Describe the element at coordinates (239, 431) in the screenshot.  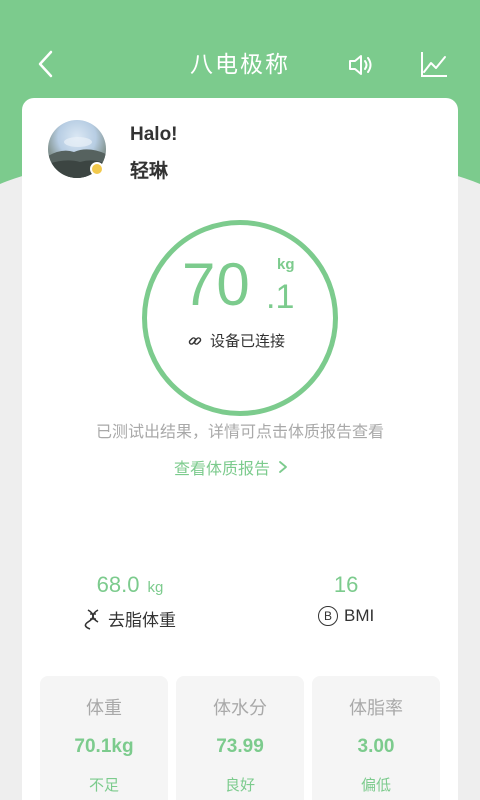
I see `result-hint: 已测试出结果，详情可点击体质报告查看` at that location.